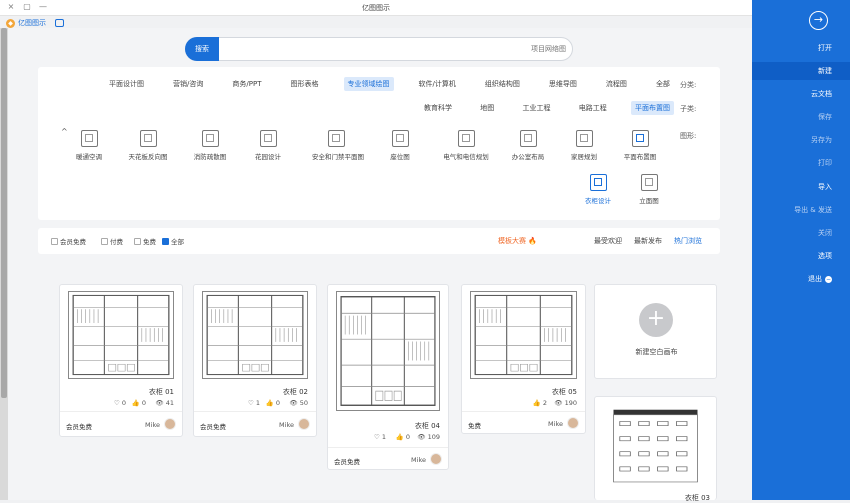 This screenshot has width=850, height=503. What do you see at coordinates (593, 108) in the screenshot?
I see `subtype-circuit: 电路工程` at bounding box center [593, 108].